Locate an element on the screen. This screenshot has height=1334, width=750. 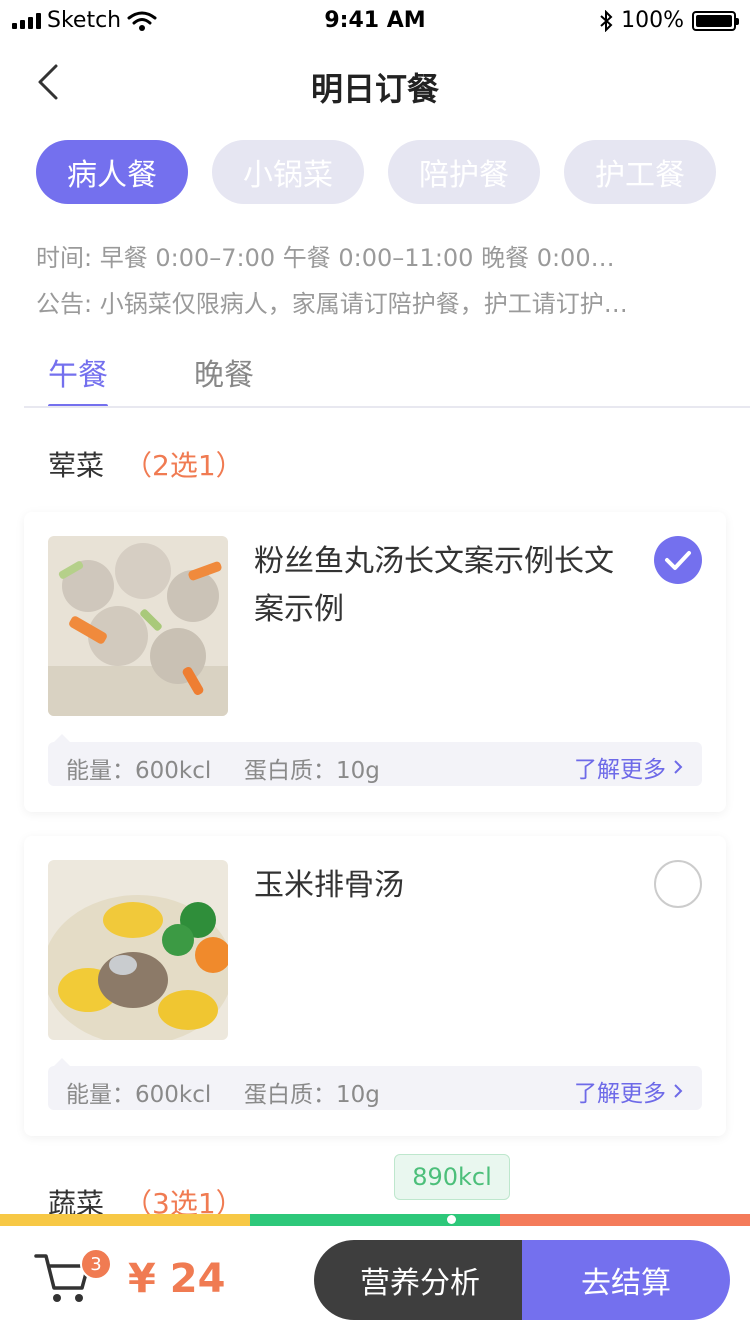
checkout-button: 去结算 is located at coordinates (626, 1280).